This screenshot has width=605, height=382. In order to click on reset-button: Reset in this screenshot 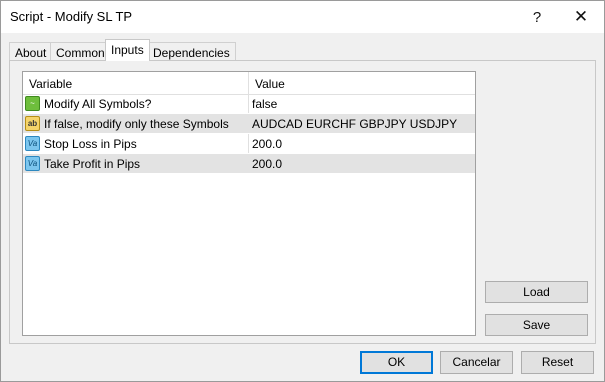, I will do `click(557, 362)`.